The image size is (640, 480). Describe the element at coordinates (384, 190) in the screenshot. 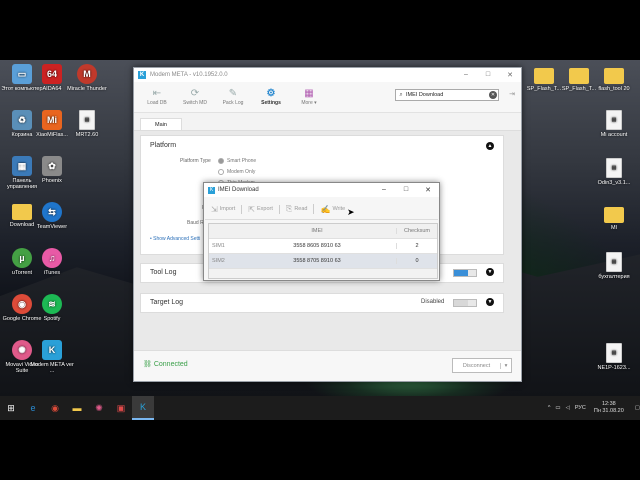

I see `dialog-minimize-button: –` at that location.